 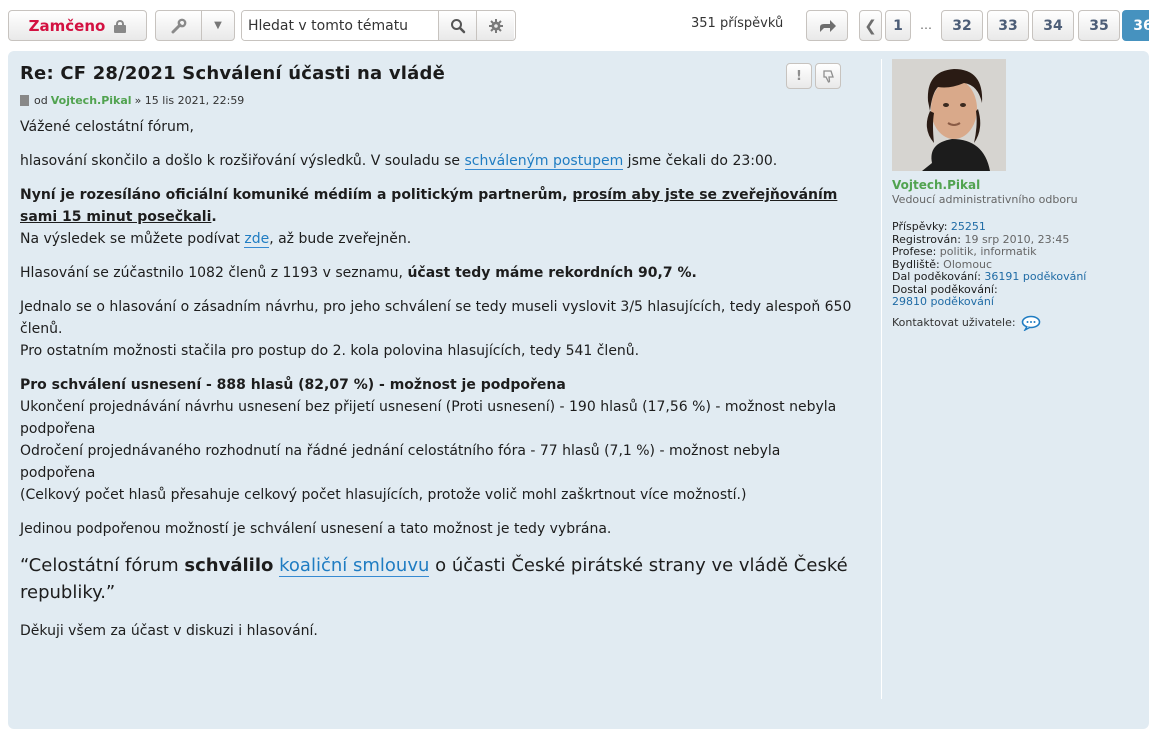 I want to click on report-button: !, so click(x=799, y=76).